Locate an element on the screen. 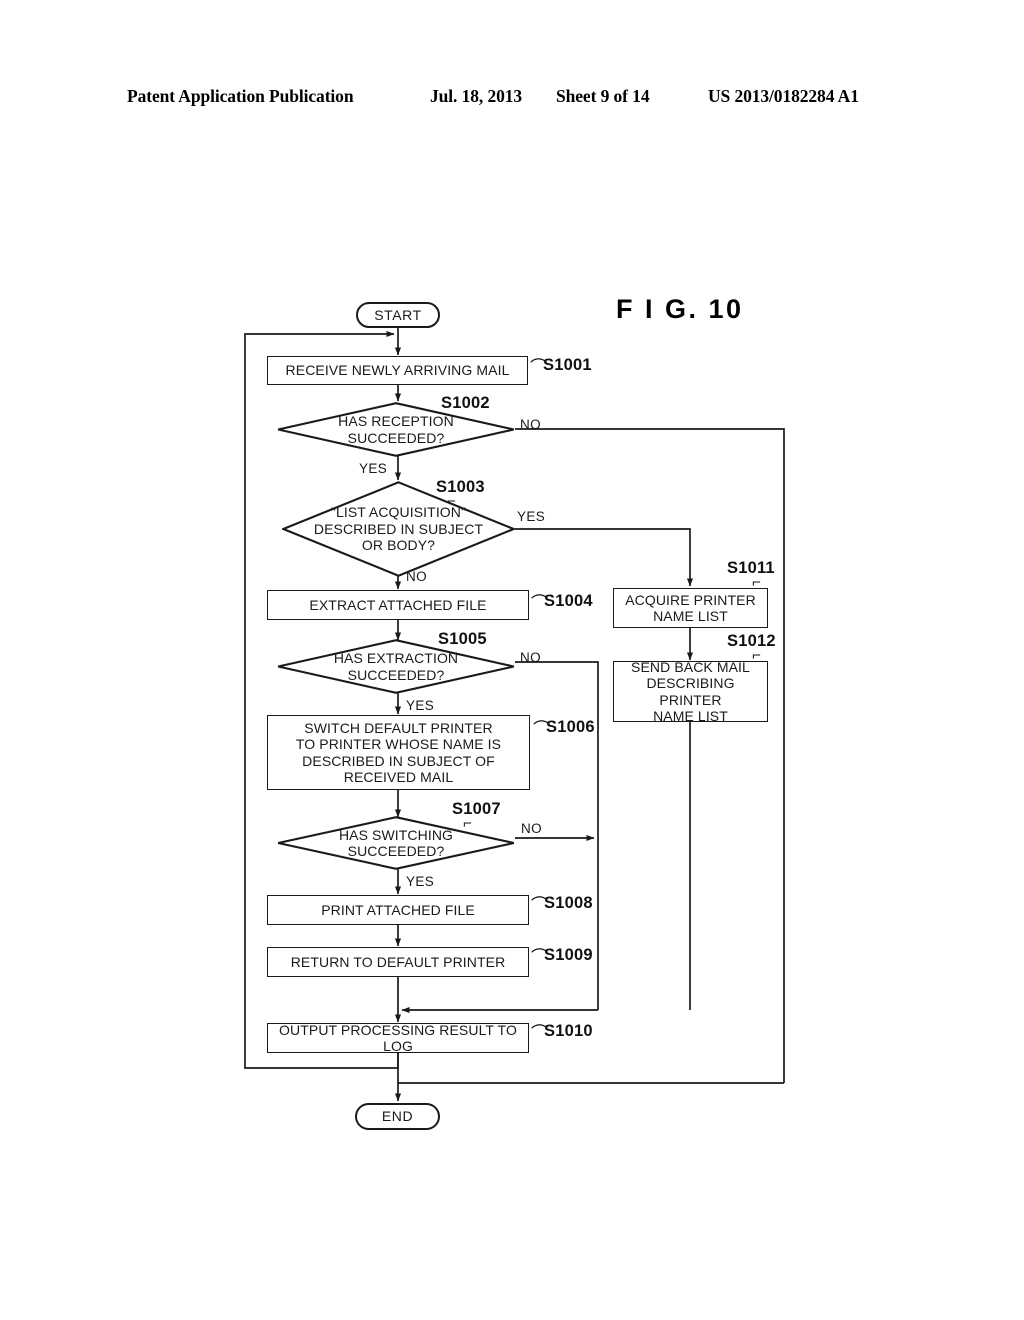 The image size is (1024, 1320). branch-label-s1007-yes: YES is located at coordinates (420, 881).